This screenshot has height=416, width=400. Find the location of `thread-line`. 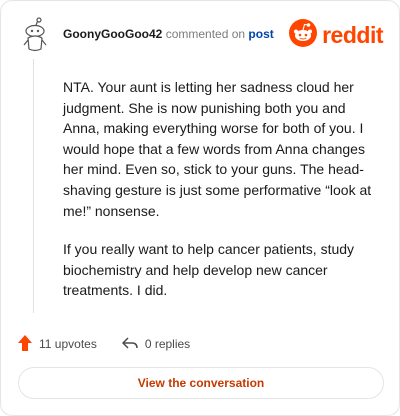

thread-line is located at coordinates (33, 186).